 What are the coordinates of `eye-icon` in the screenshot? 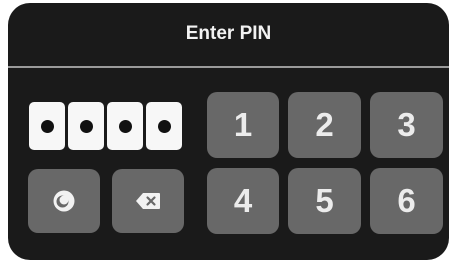 It's located at (64, 201).